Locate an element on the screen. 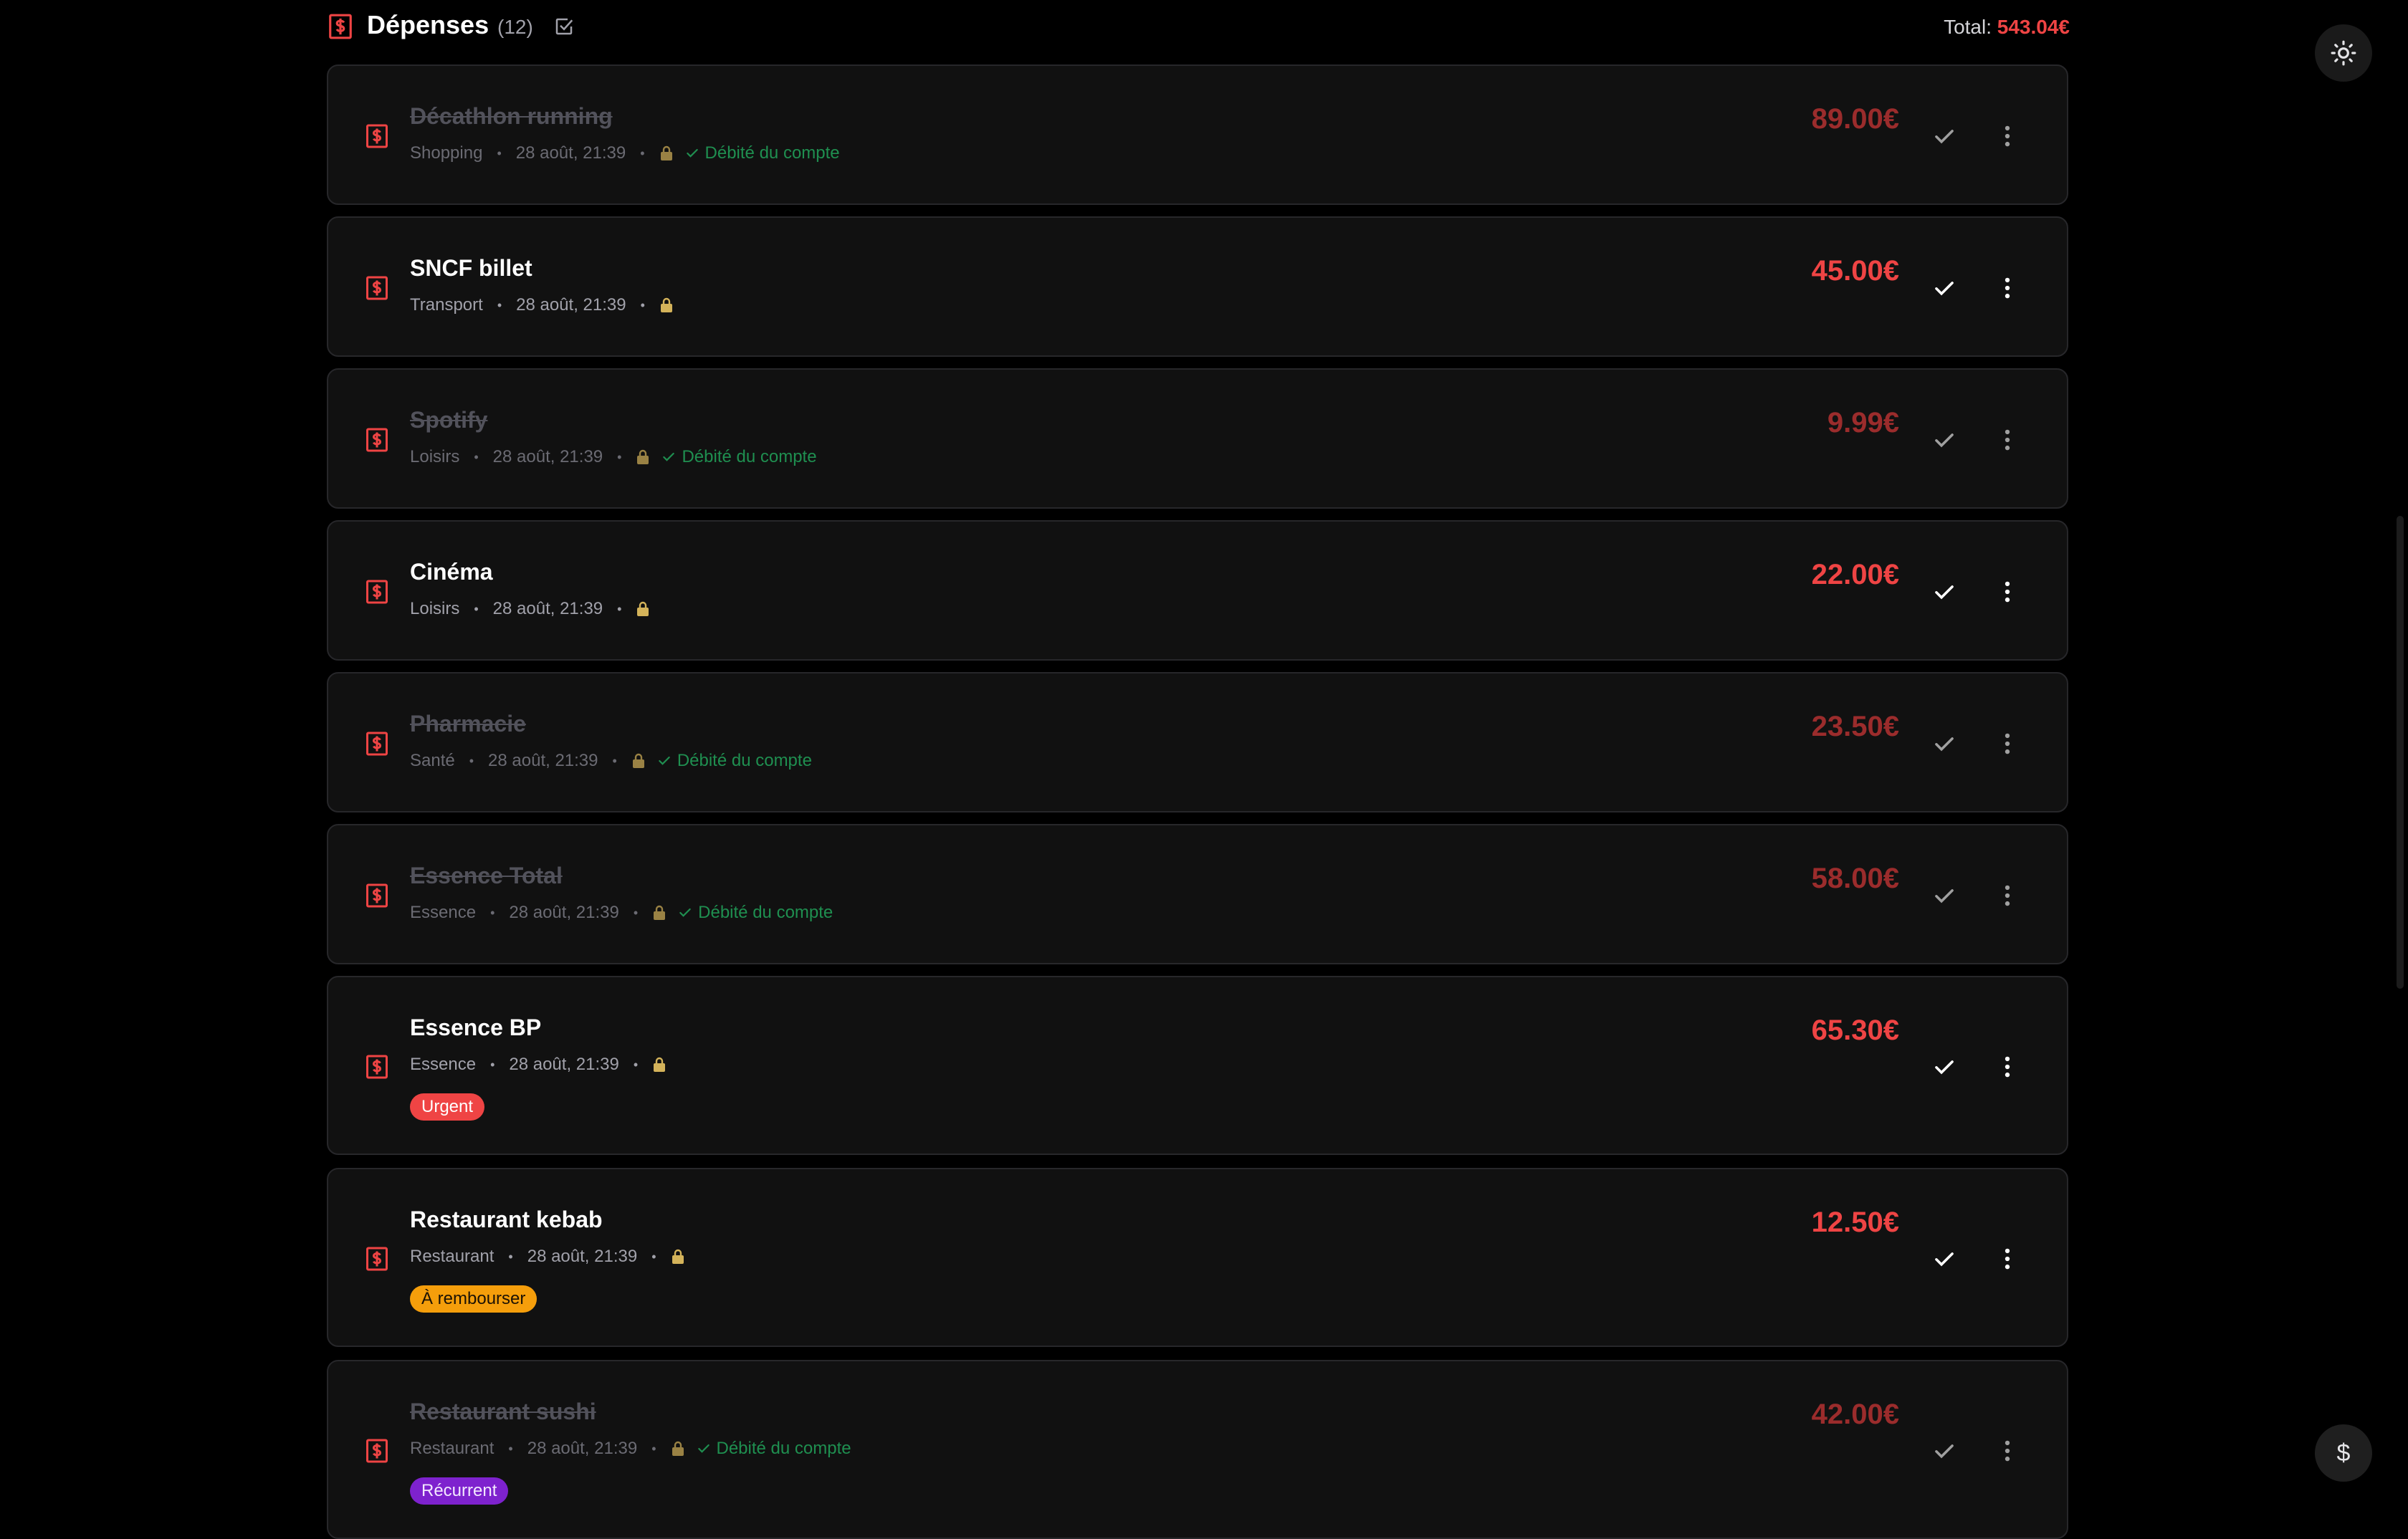  expense-name: Essence BP is located at coordinates (476, 1027).